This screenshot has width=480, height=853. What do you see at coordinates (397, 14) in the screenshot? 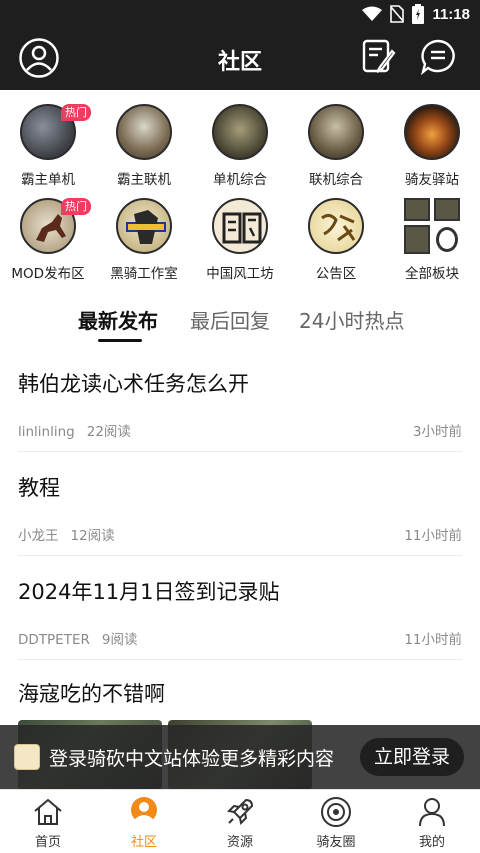
I see `no-sim-icon` at bounding box center [397, 14].